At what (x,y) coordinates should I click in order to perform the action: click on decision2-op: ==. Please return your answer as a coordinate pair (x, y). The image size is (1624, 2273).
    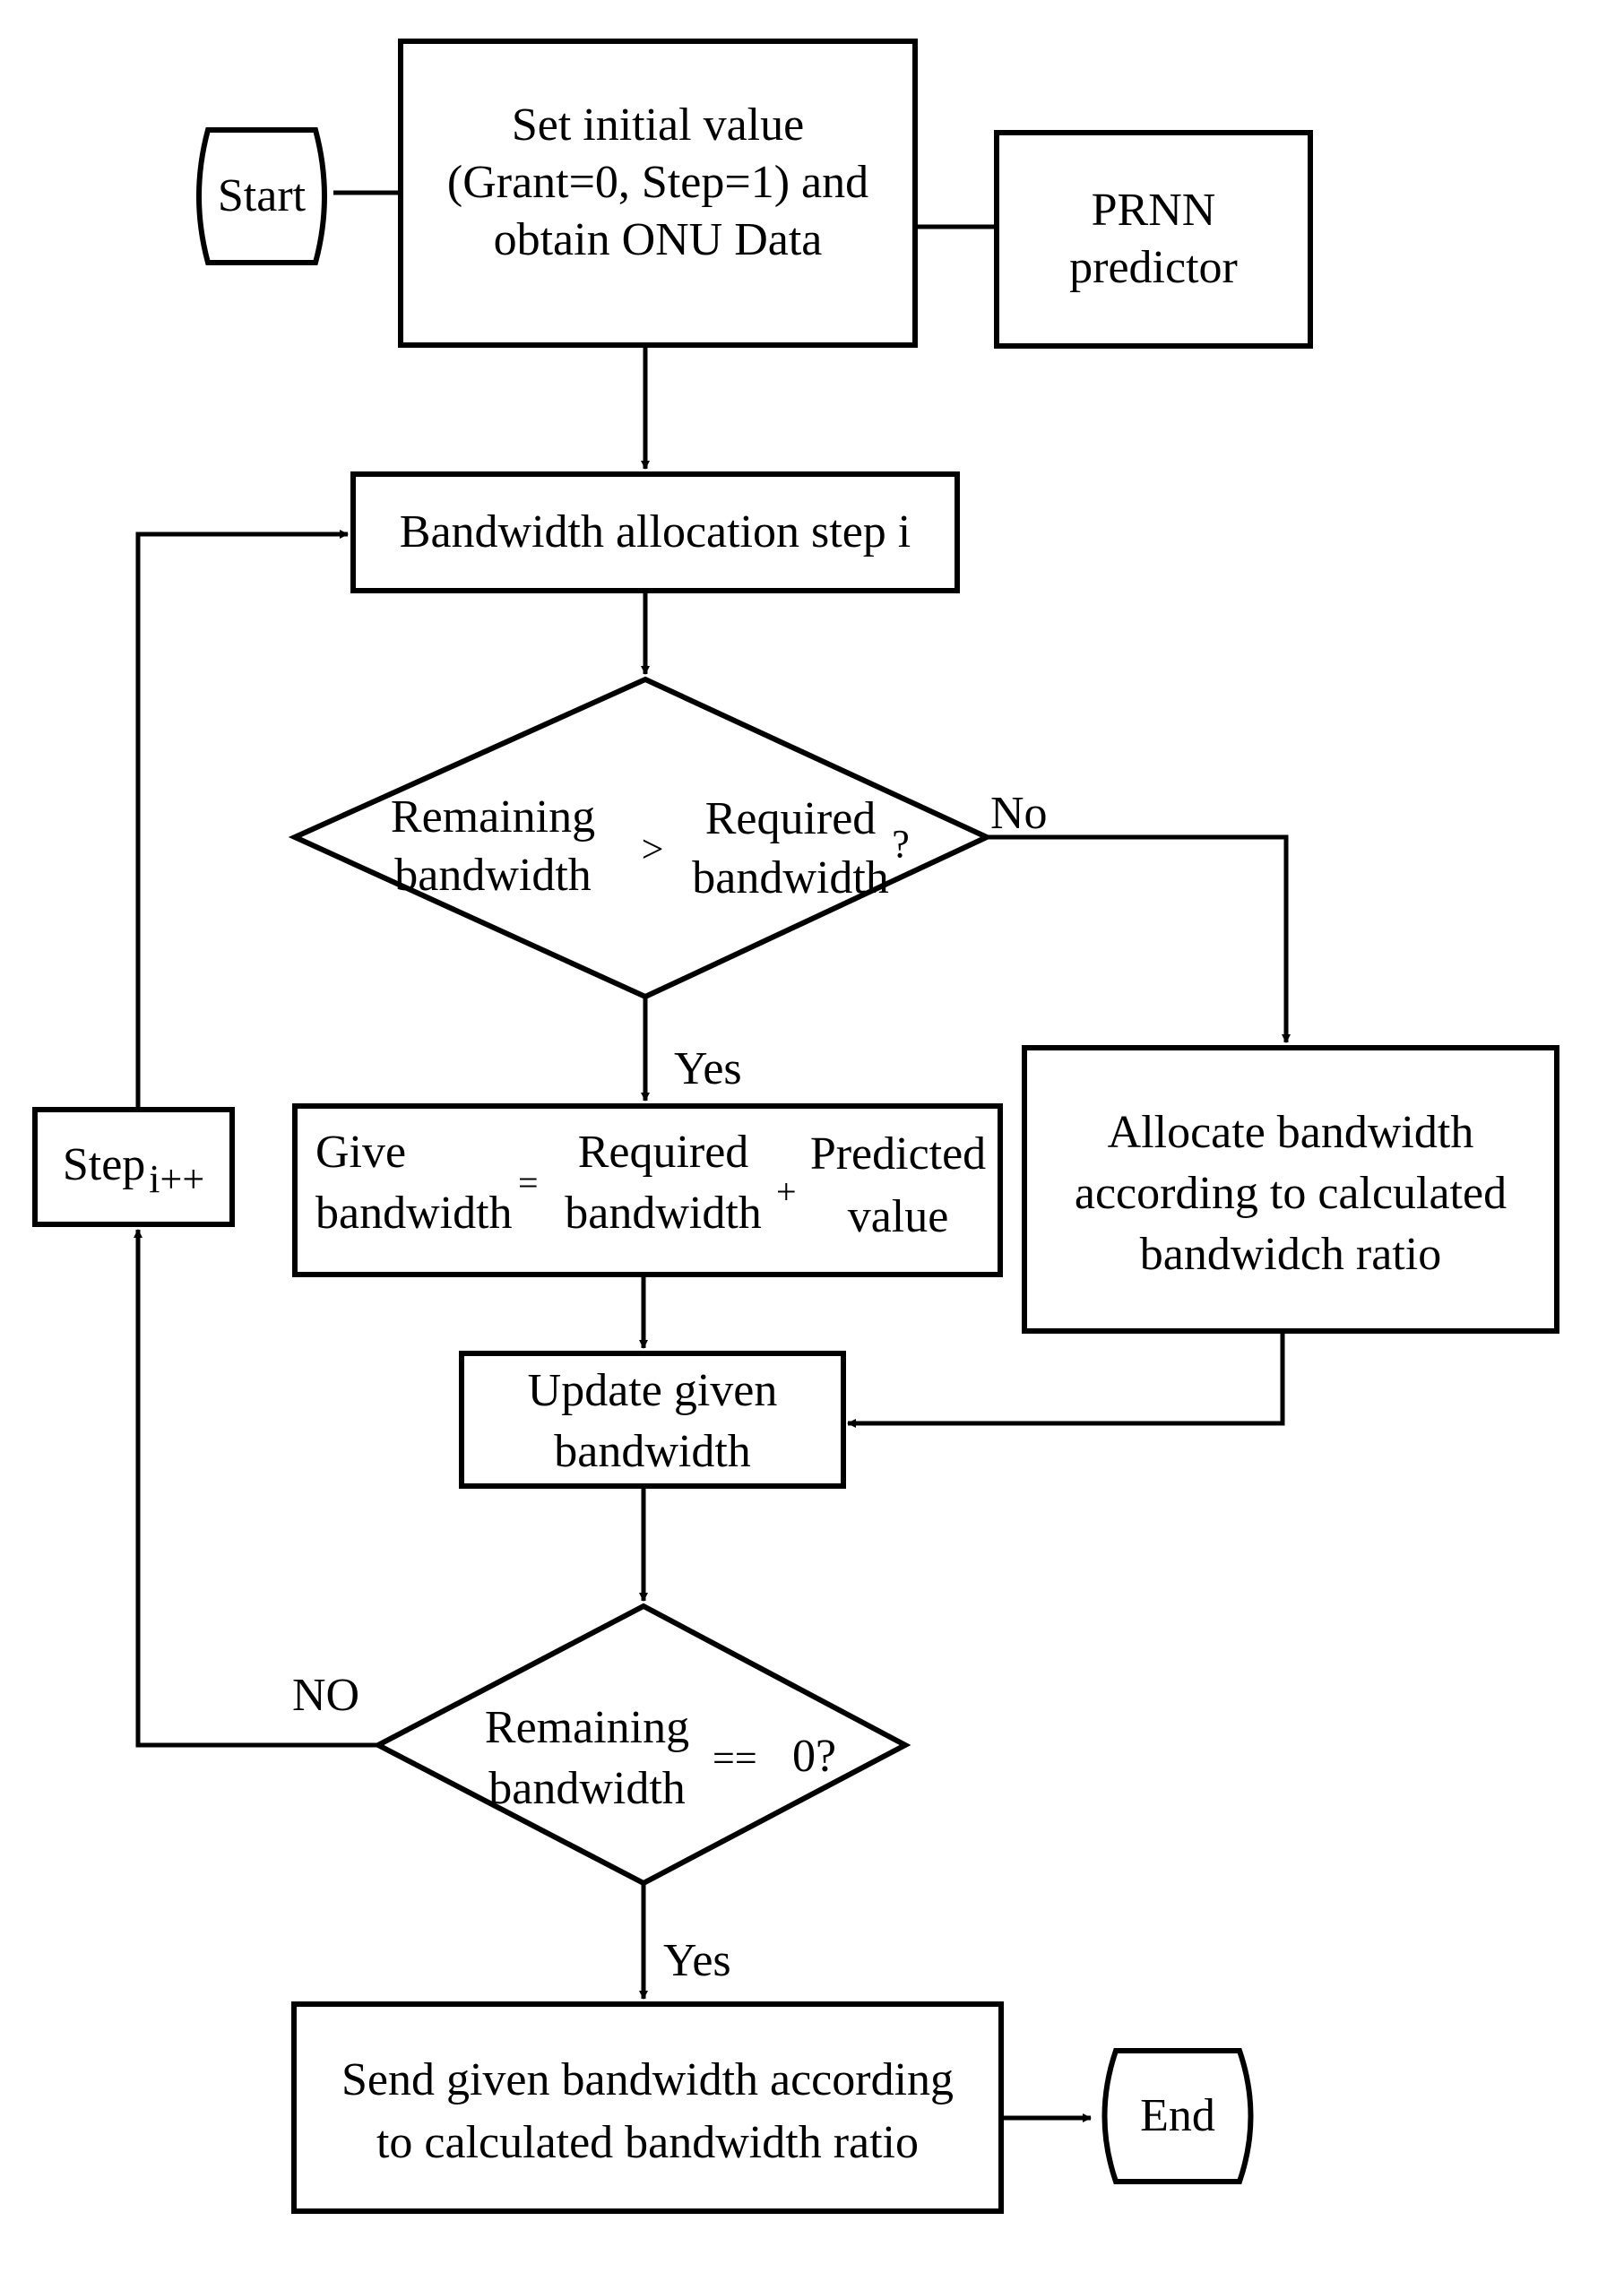
    Looking at the image, I should click on (735, 1758).